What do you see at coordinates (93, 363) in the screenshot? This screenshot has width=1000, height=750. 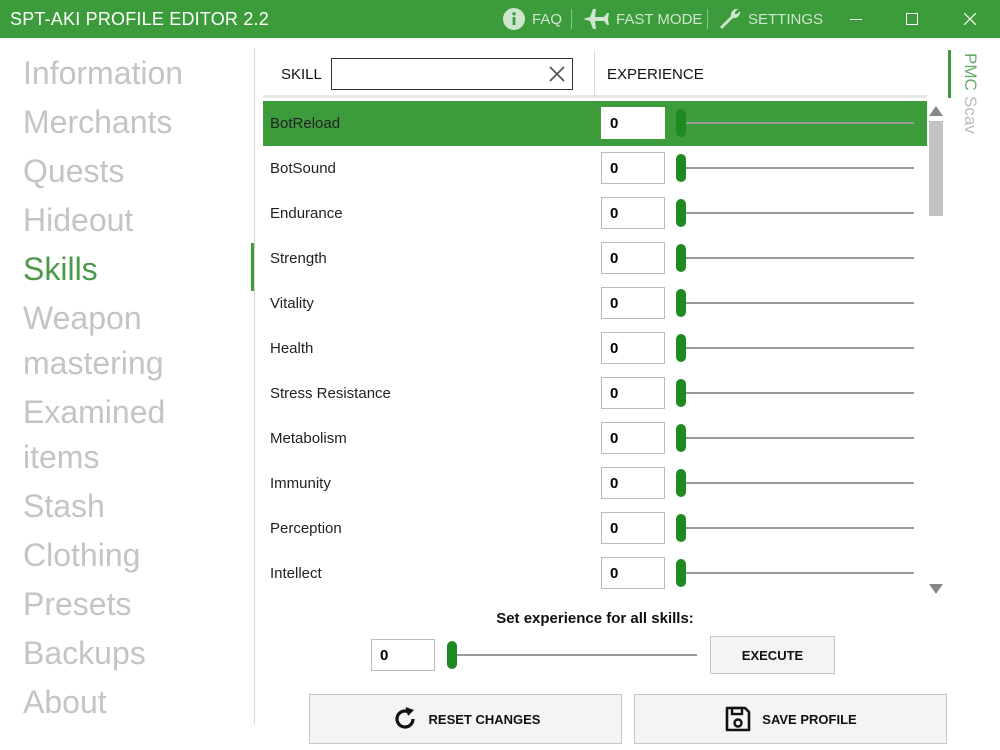 I see `nav-item-weapon-mastering-line2: mastering` at bounding box center [93, 363].